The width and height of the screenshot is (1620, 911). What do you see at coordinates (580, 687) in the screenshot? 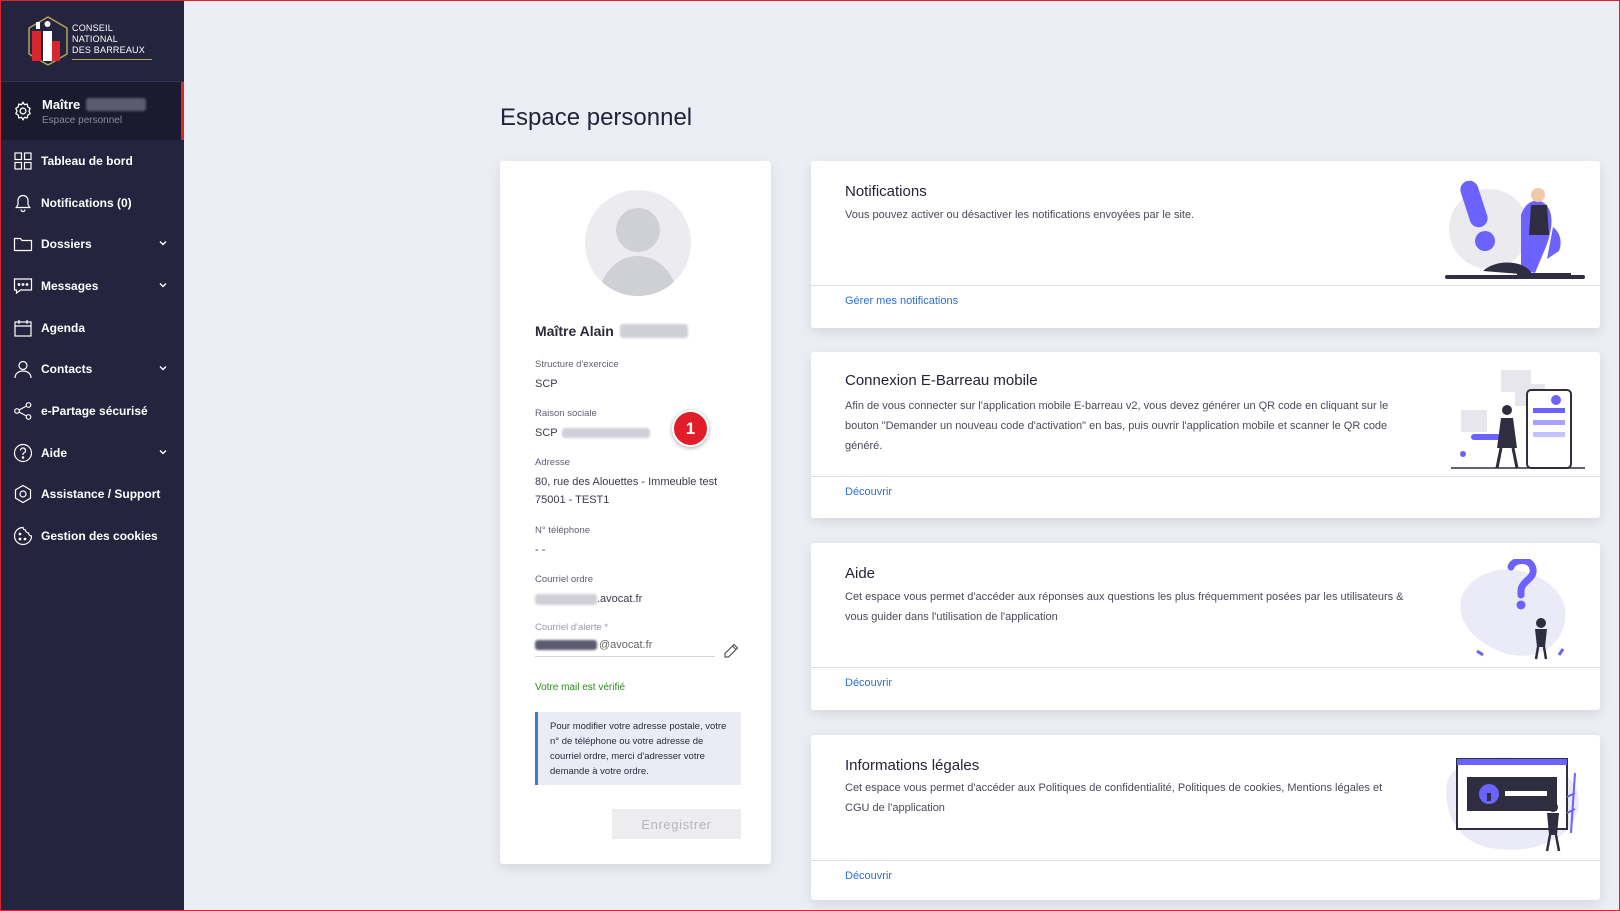
I see `mail-verified-status: Votre mail est vérifié` at bounding box center [580, 687].